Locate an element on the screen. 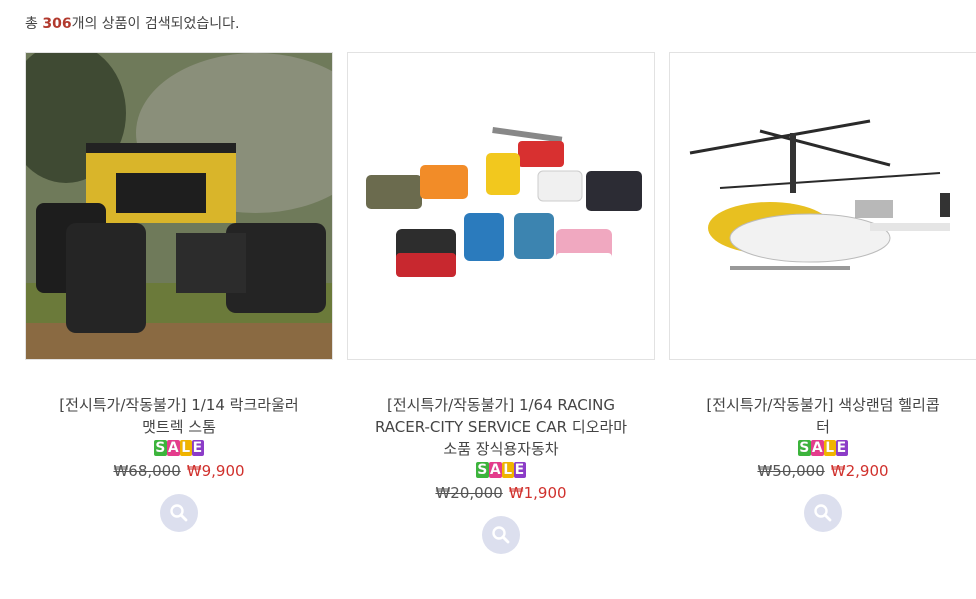 The width and height of the screenshot is (976, 599). original-price: ₩68,000 is located at coordinates (147, 471).